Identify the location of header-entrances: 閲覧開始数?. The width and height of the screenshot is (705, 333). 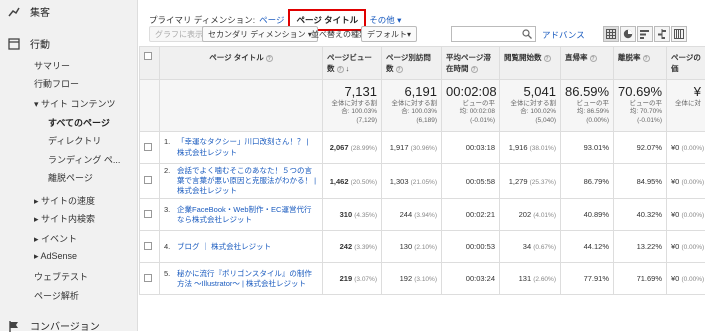
(530, 63).